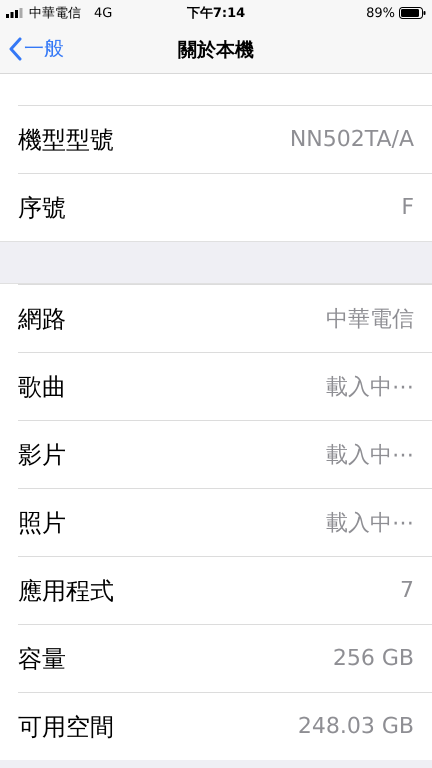 The image size is (432, 768). Describe the element at coordinates (407, 207) in the screenshot. I see `row-value: F` at that location.